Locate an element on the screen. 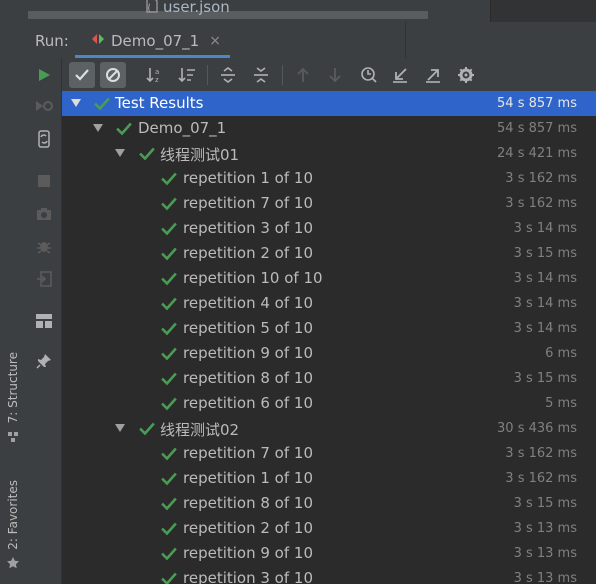 The width and height of the screenshot is (596, 584). toolbar-separator is located at coordinates (282, 75).